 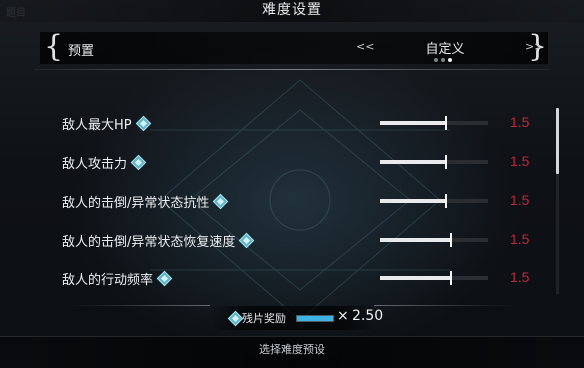 I want to click on page-title: 难度设置, so click(x=292, y=10).